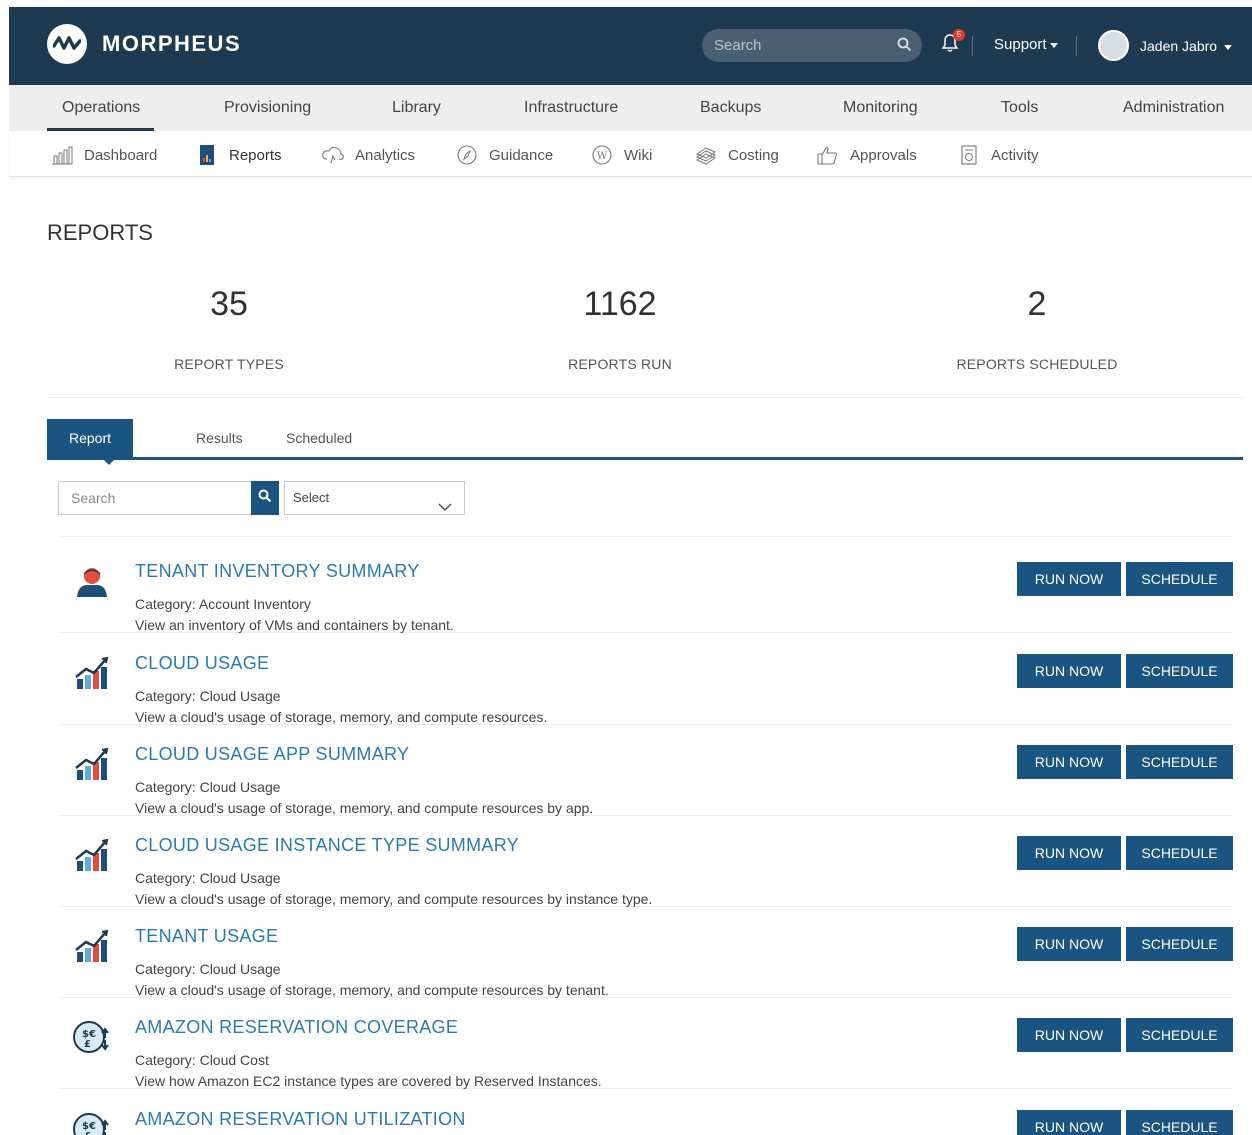 Image resolution: width=1252 pixels, height=1135 pixels. What do you see at coordinates (1020, 44) in the screenshot?
I see `support-label: Support` at bounding box center [1020, 44].